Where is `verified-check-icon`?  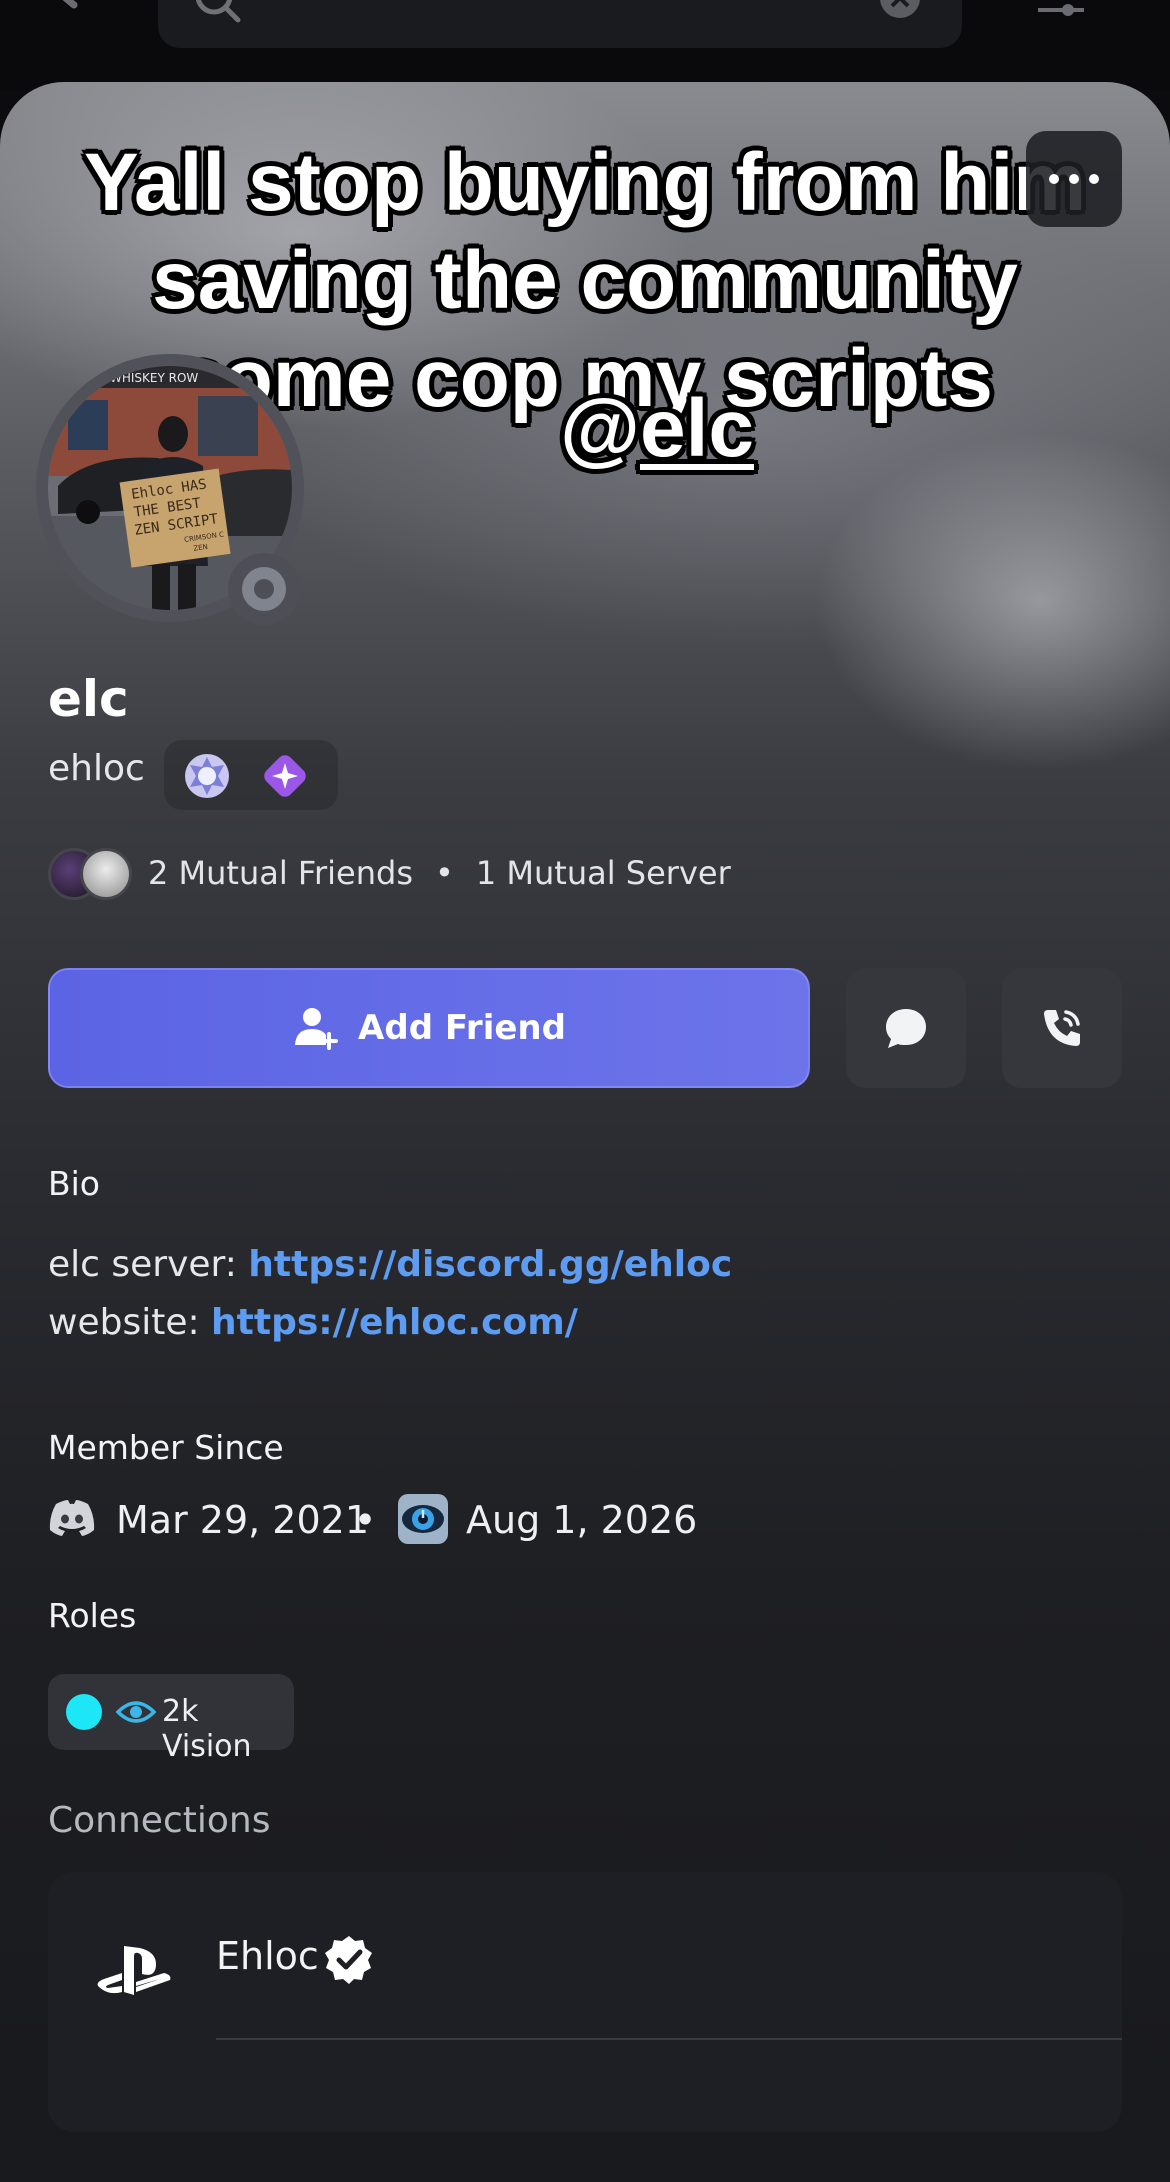 verified-check-icon is located at coordinates (348, 1960).